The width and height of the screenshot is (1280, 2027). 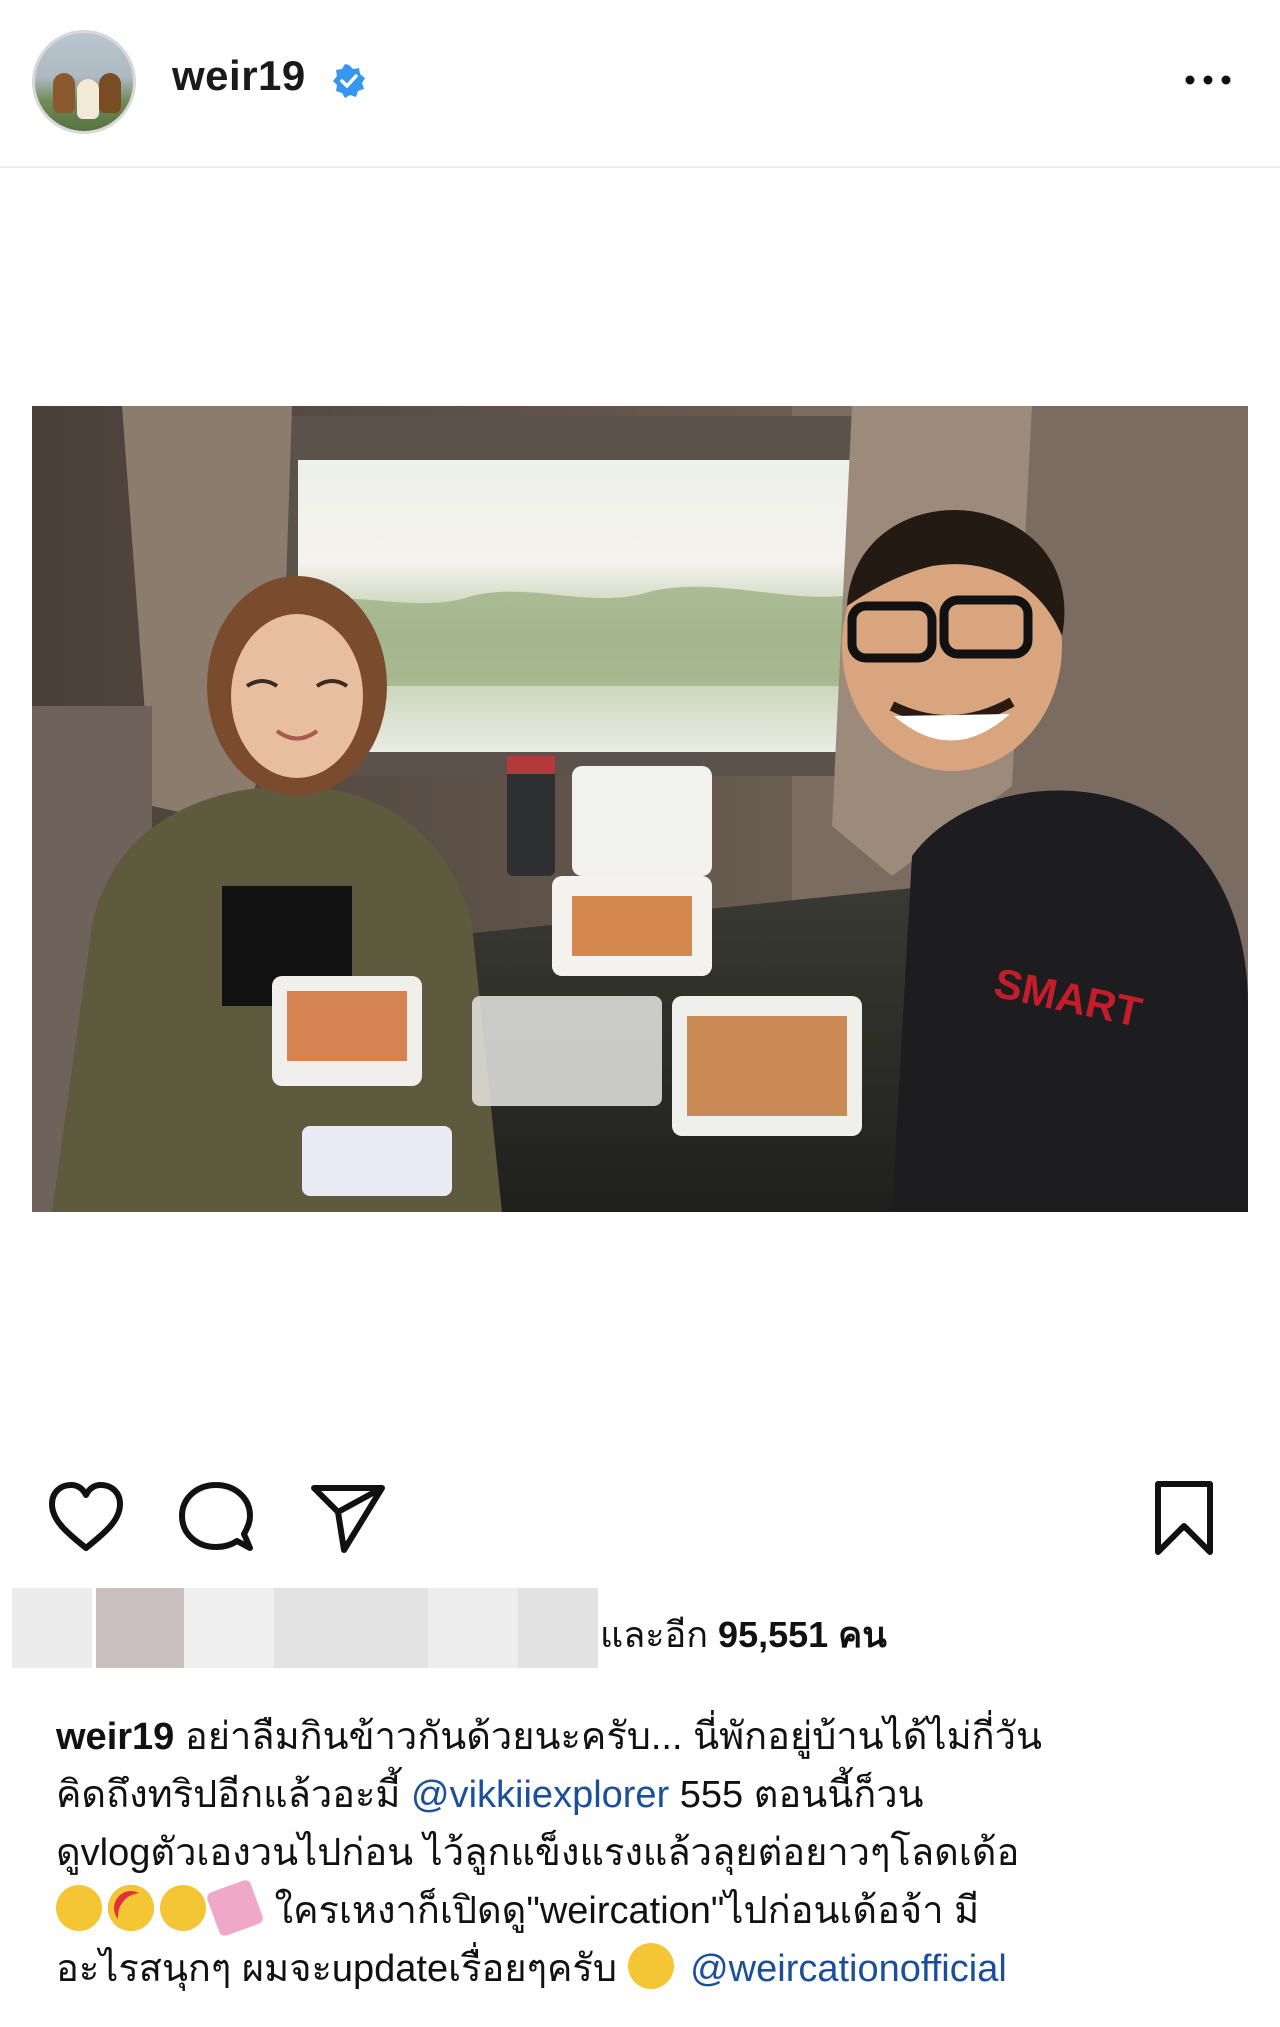 I want to click on more-options-icon, so click(x=1208, y=80).